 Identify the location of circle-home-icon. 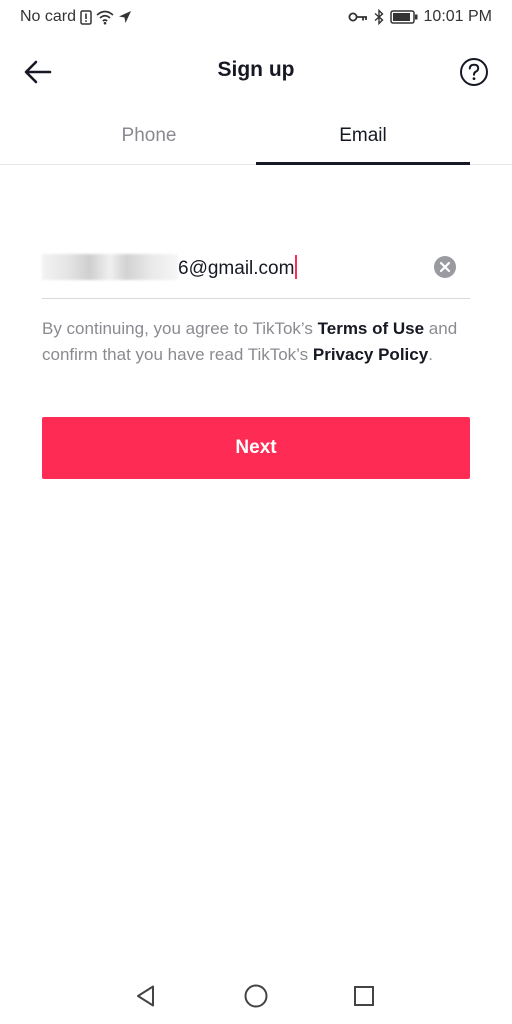
(256, 996).